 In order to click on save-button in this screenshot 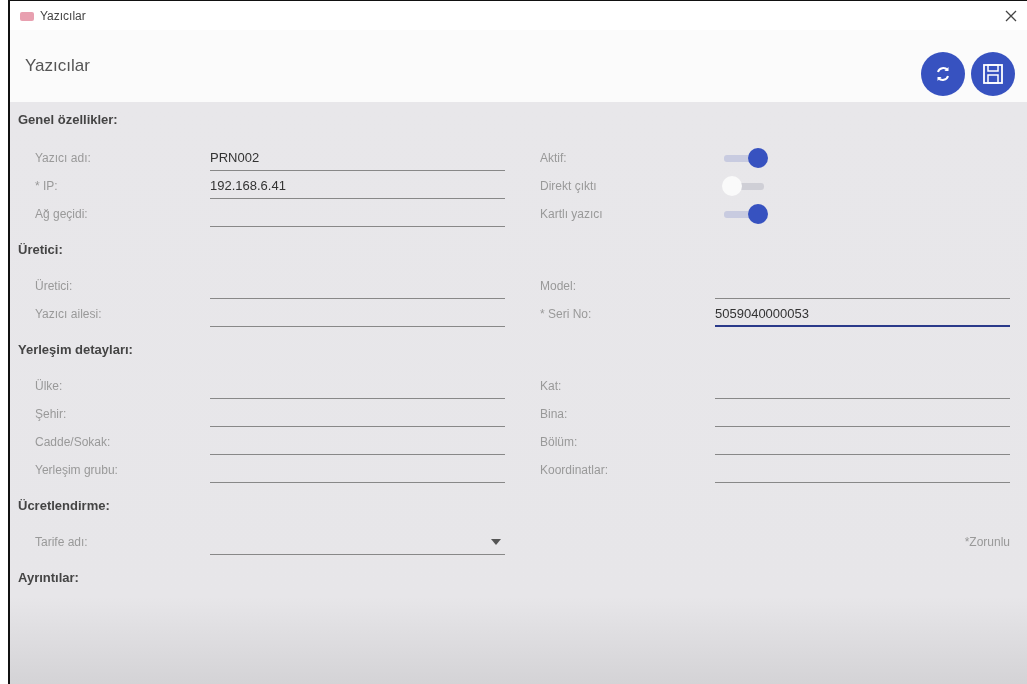, I will do `click(993, 74)`.